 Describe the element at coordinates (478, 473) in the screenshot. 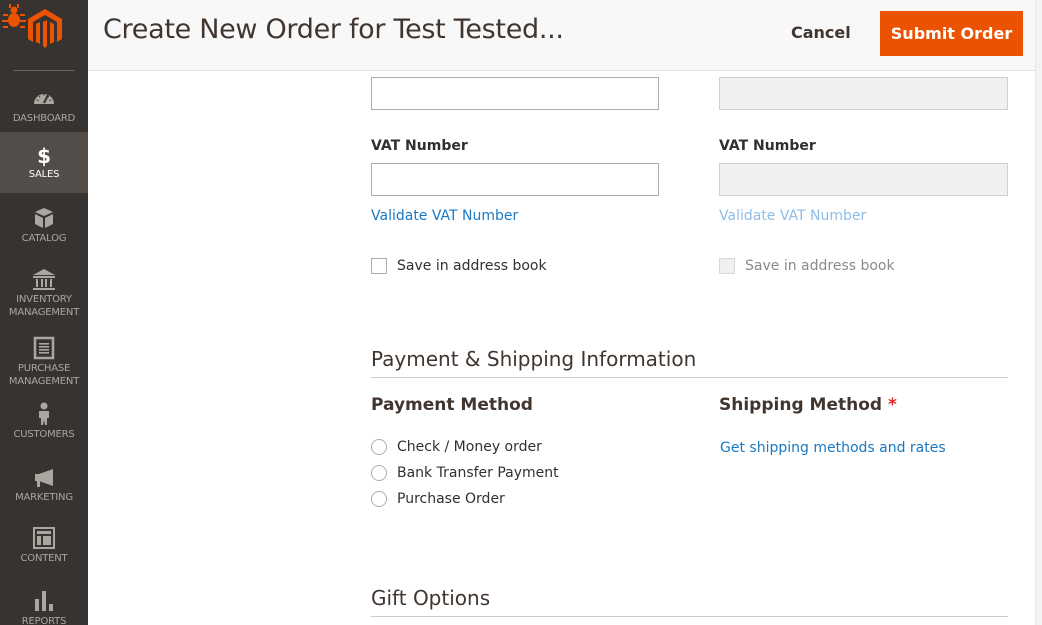

I see `payment-option-label: Bank Transfer Payment` at that location.